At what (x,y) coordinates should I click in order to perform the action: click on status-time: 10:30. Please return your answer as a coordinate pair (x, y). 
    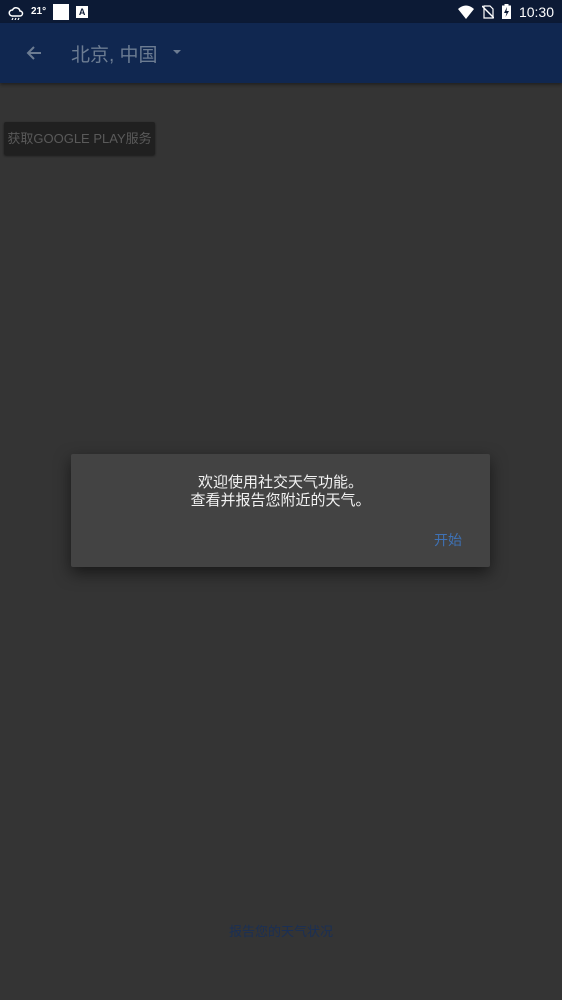
    Looking at the image, I should click on (536, 11).